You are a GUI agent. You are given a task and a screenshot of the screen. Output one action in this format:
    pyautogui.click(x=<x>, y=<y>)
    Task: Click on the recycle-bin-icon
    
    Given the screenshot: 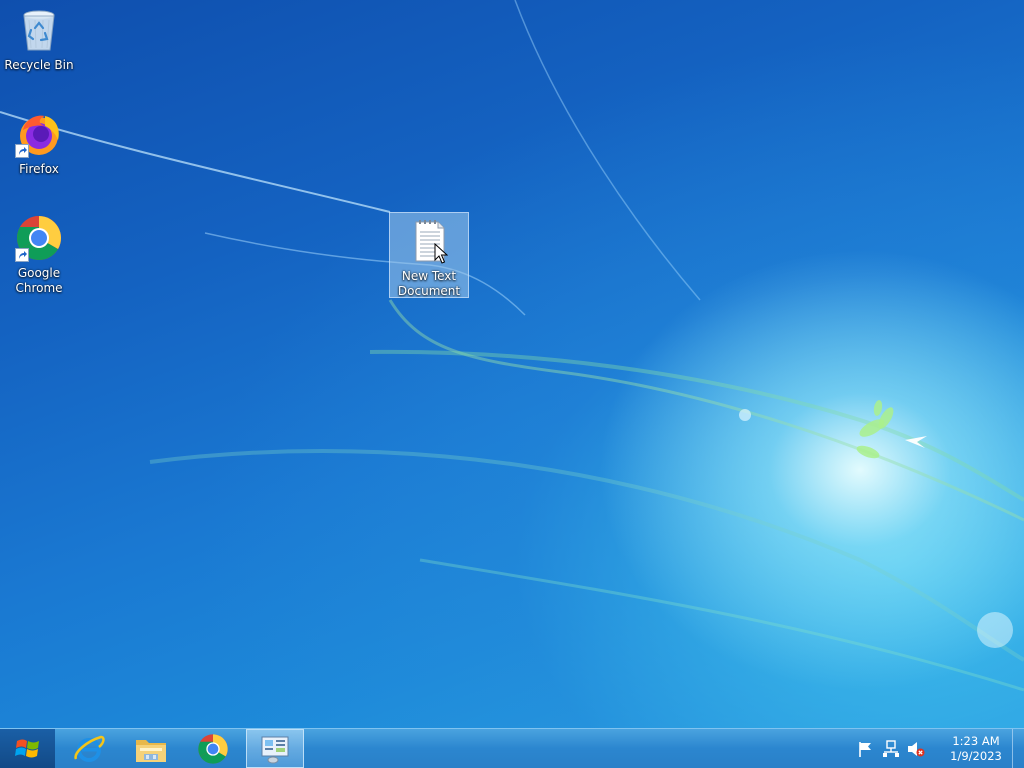 What is the action you would take?
    pyautogui.click(x=39, y=30)
    